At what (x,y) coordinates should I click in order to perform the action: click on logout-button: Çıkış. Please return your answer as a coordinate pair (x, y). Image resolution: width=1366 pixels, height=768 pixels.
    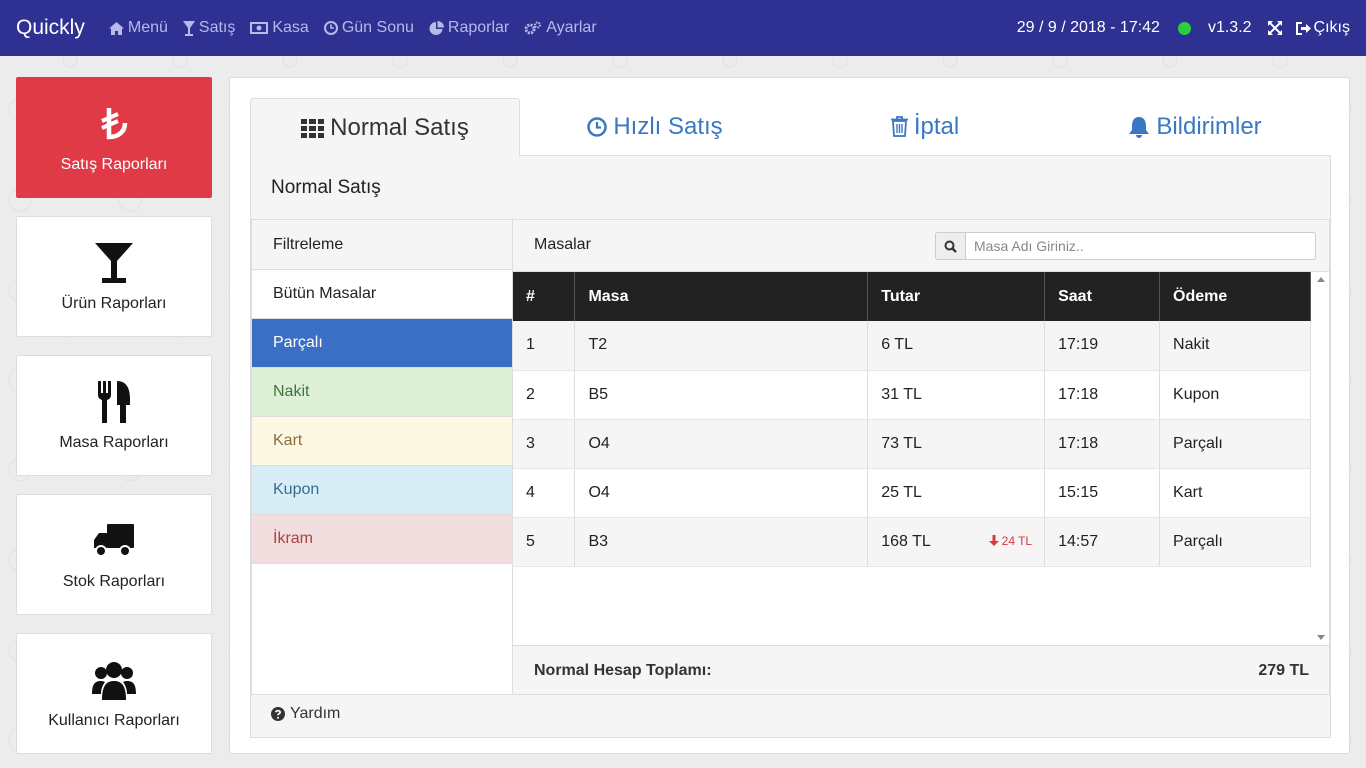
    Looking at the image, I should click on (1322, 28).